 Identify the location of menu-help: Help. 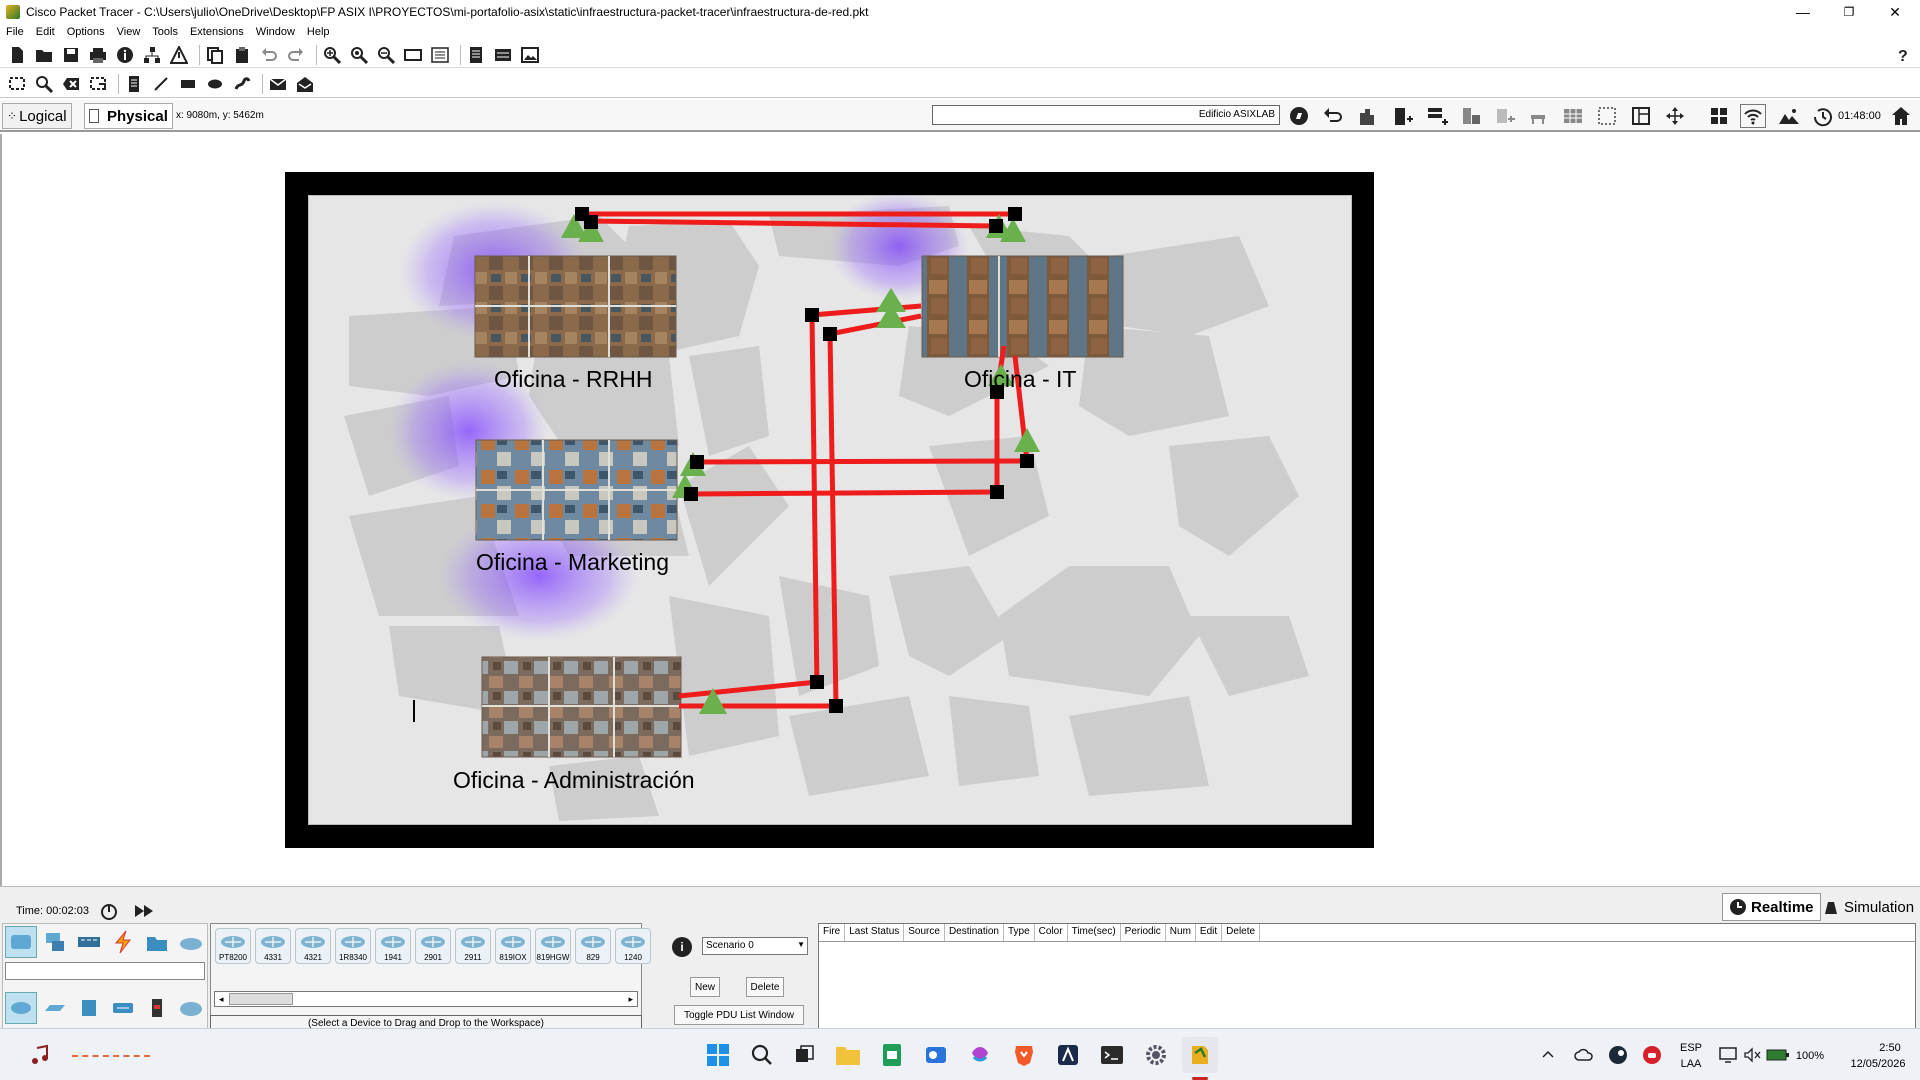
(318, 32).